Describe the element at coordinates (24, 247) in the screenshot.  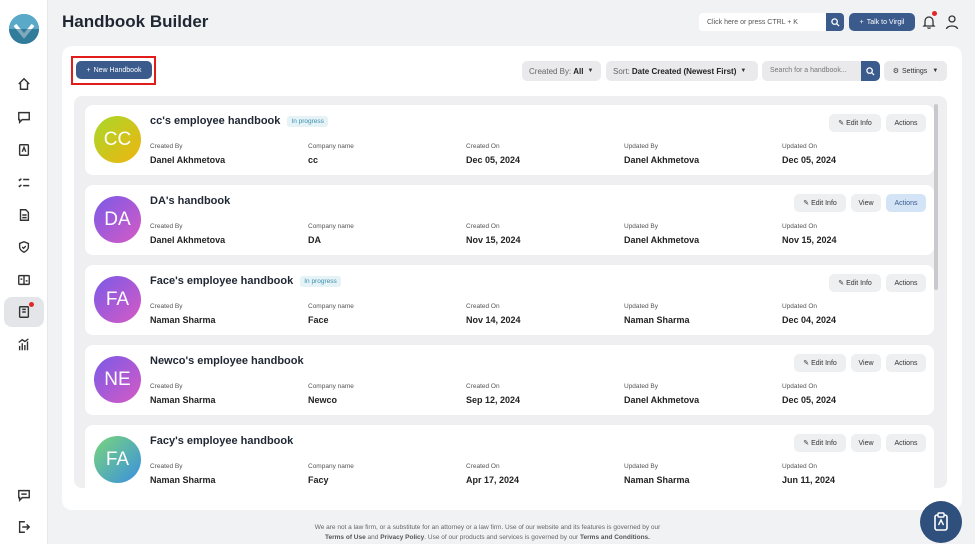
I see `nav-shield-icon` at that location.